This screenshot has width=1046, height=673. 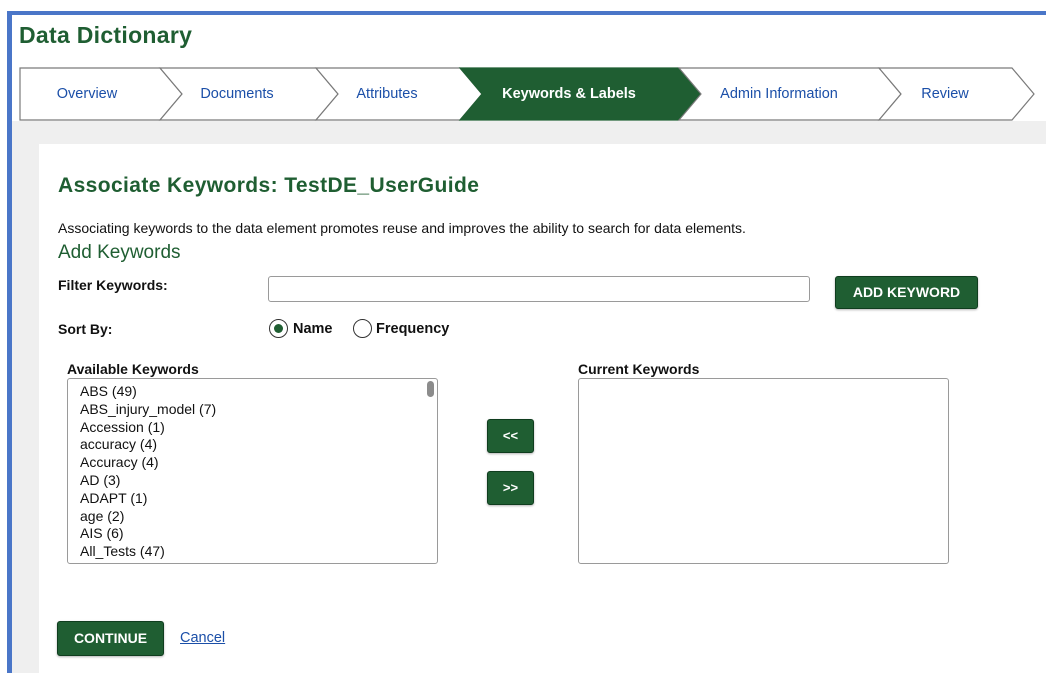 What do you see at coordinates (362, 328) in the screenshot?
I see `sort-frequency-radio` at bounding box center [362, 328].